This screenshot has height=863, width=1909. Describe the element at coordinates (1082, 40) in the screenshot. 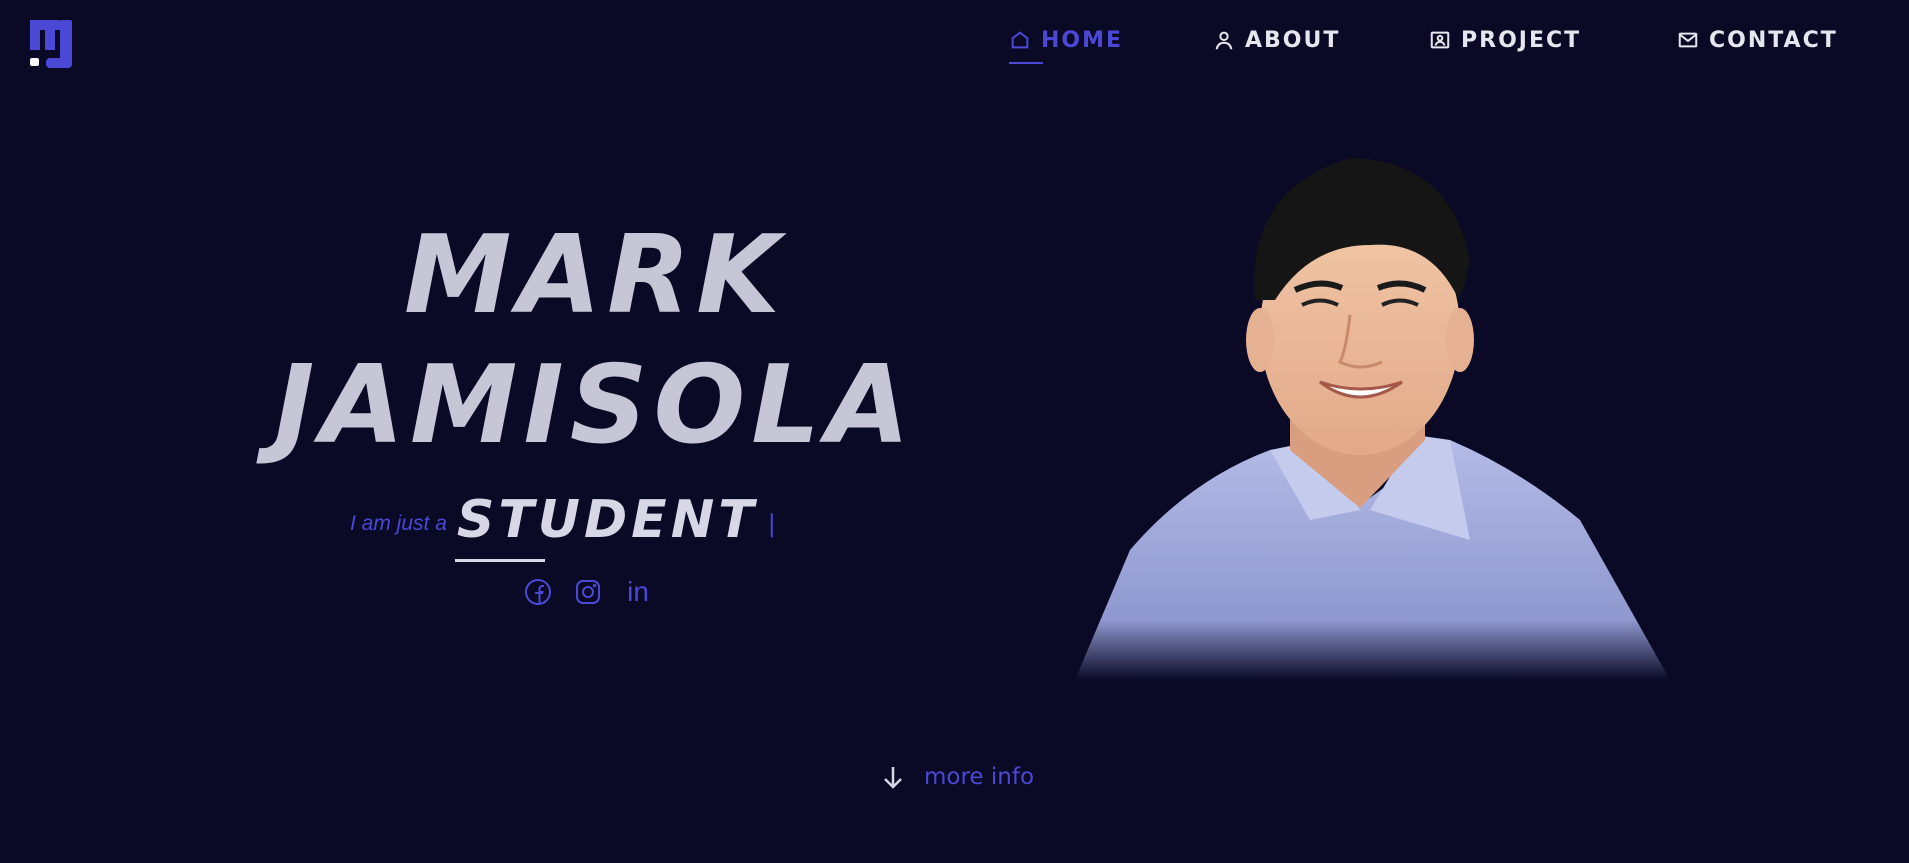

I see `nav-home-label: HOME` at that location.